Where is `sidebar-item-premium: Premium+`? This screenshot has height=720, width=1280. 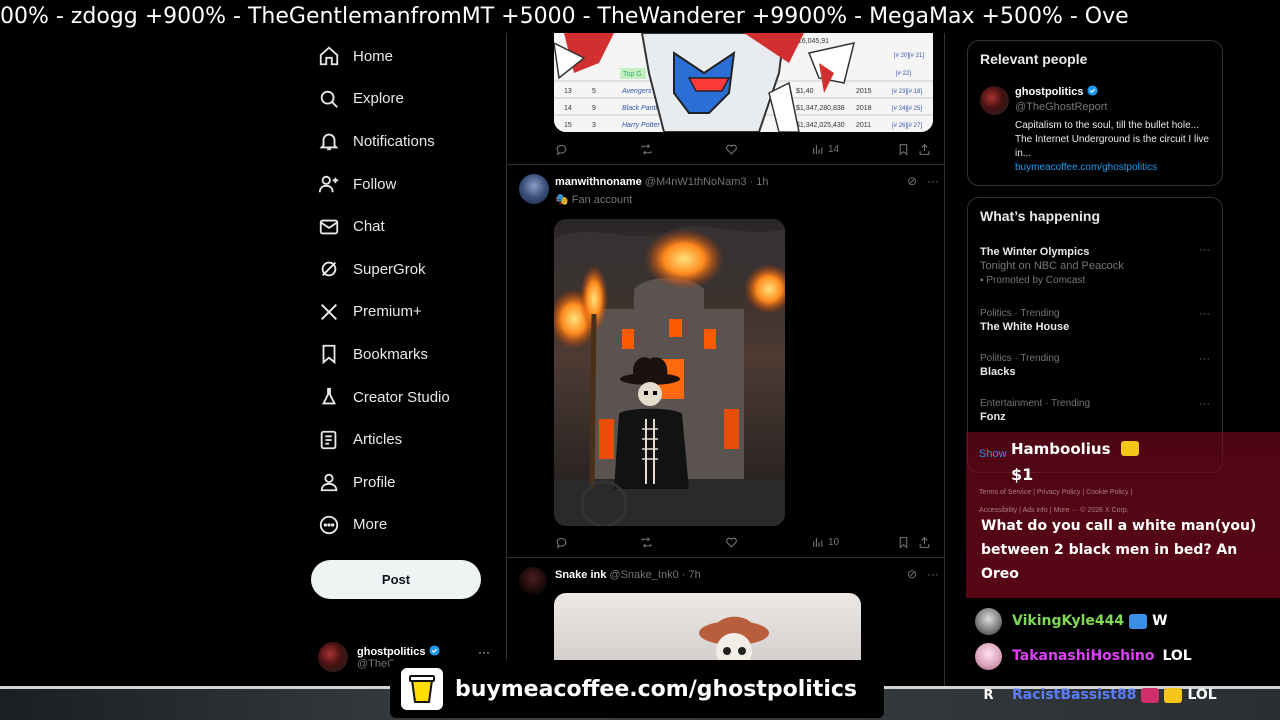 sidebar-item-premium: Premium+ is located at coordinates (405, 312).